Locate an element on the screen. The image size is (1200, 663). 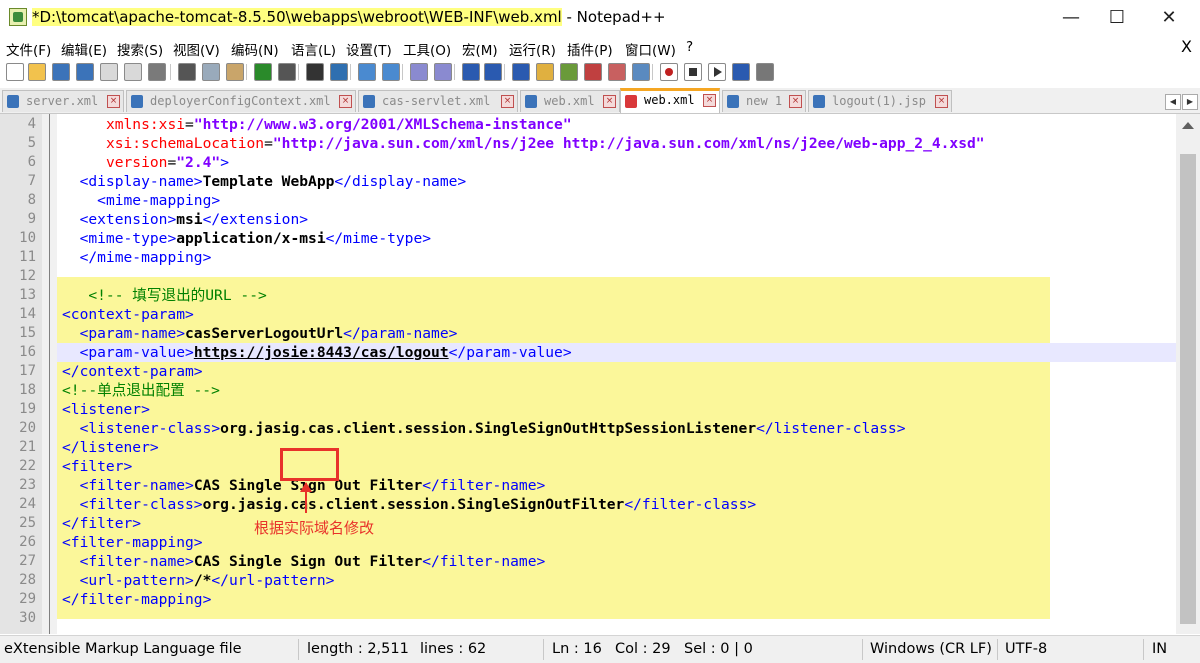
menu-item: 运行(R) is located at coordinates (532, 49).